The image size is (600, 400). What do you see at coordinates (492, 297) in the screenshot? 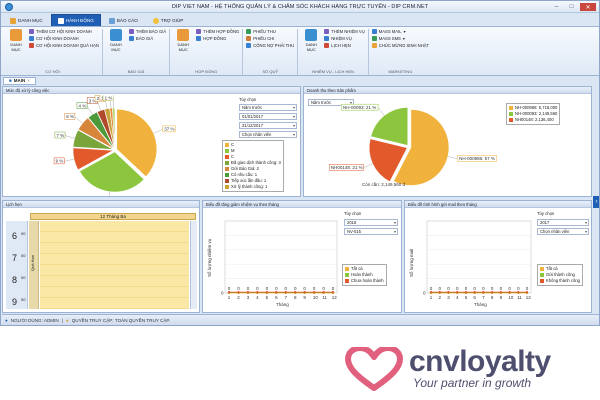
I see `x-tick-label: 8` at bounding box center [492, 297].